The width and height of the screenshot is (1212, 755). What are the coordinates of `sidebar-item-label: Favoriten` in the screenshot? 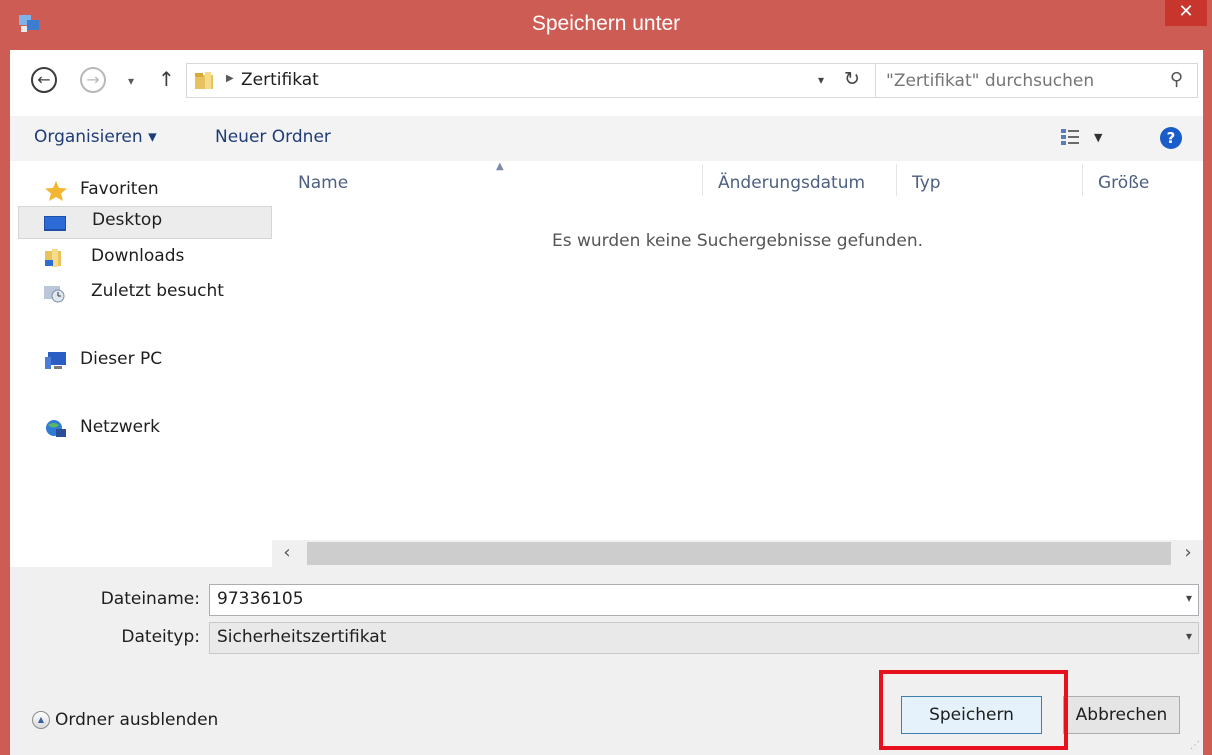 It's located at (119, 189).